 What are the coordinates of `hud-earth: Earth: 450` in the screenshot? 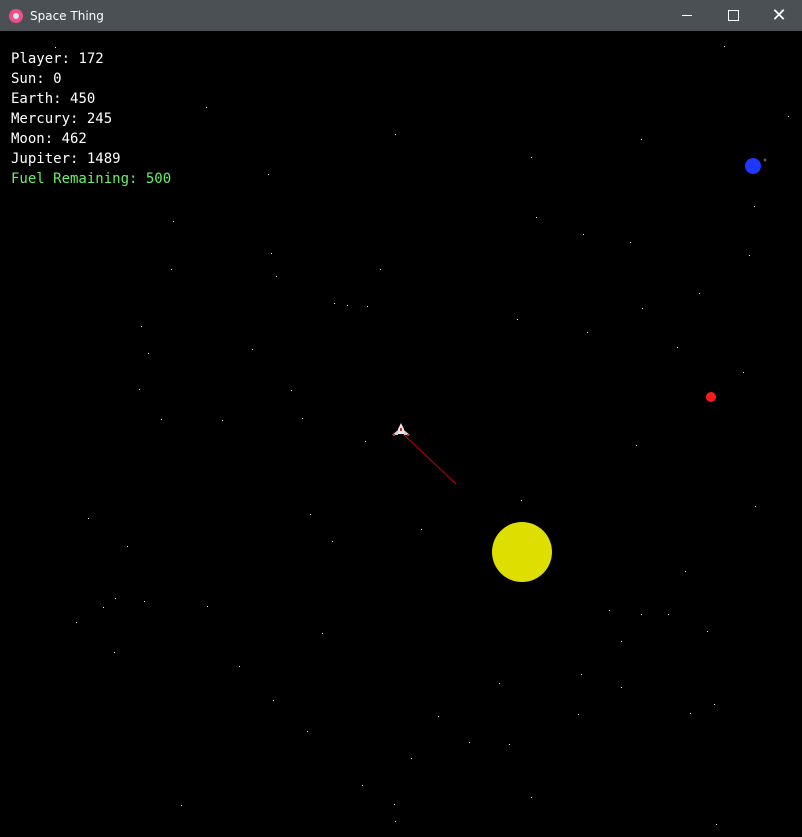 It's located at (53, 99).